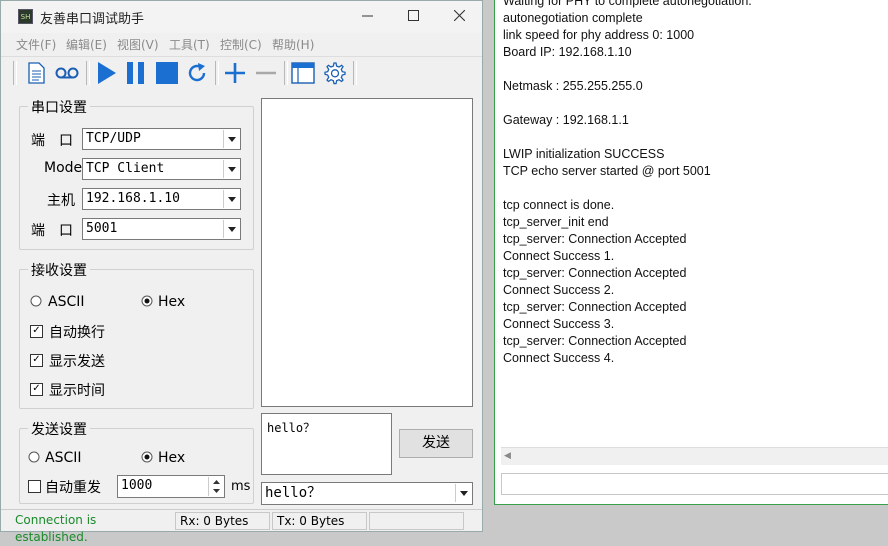 The image size is (888, 546). Describe the element at coordinates (36, 301) in the screenshot. I see `receive-ascii-radio` at that location.